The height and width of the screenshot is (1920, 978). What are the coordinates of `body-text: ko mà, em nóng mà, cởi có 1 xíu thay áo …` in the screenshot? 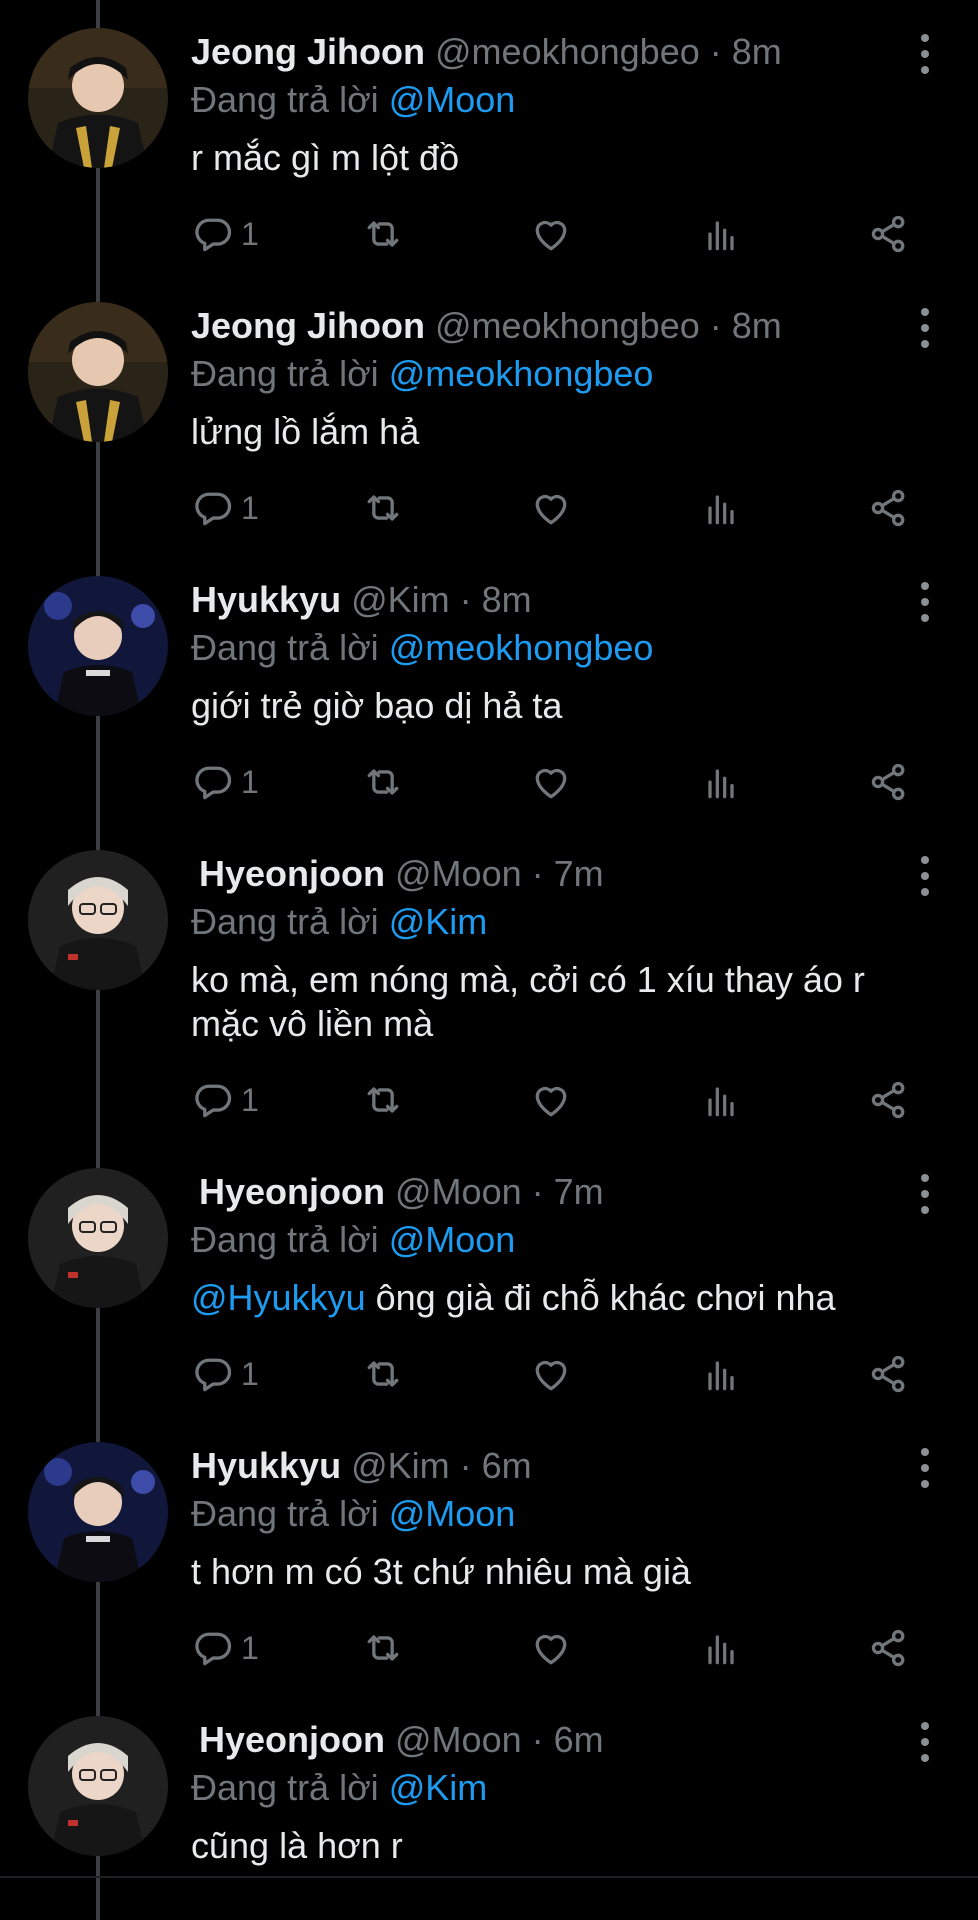 It's located at (528, 1001).